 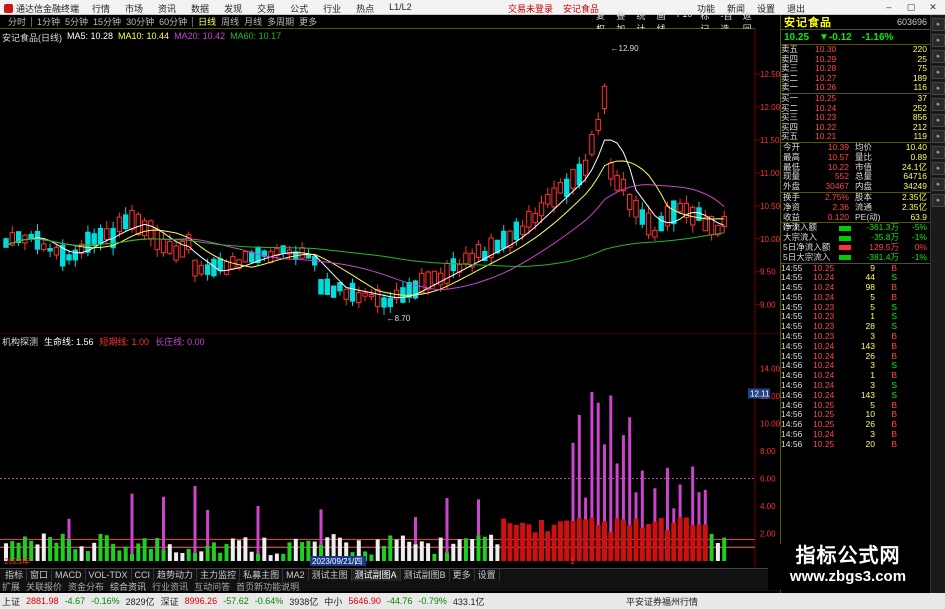 What do you see at coordinates (365, 8) in the screenshot?
I see `menu-item: 热点` at bounding box center [365, 8].